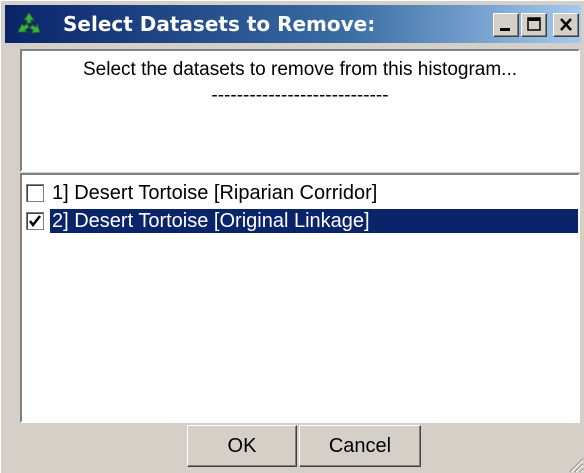 Image resolution: width=584 pixels, height=473 pixels. What do you see at coordinates (219, 24) in the screenshot?
I see `window-title: Select Datasets to Remove:` at bounding box center [219, 24].